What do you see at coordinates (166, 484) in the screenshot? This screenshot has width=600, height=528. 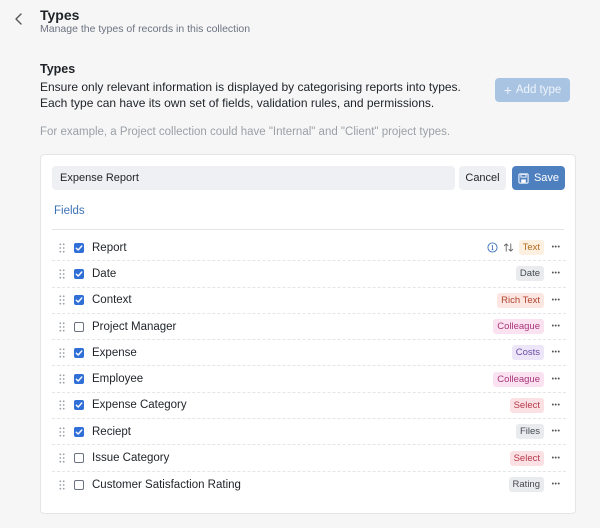 I see `field-label: Customer Satisfaction Rating` at bounding box center [166, 484].